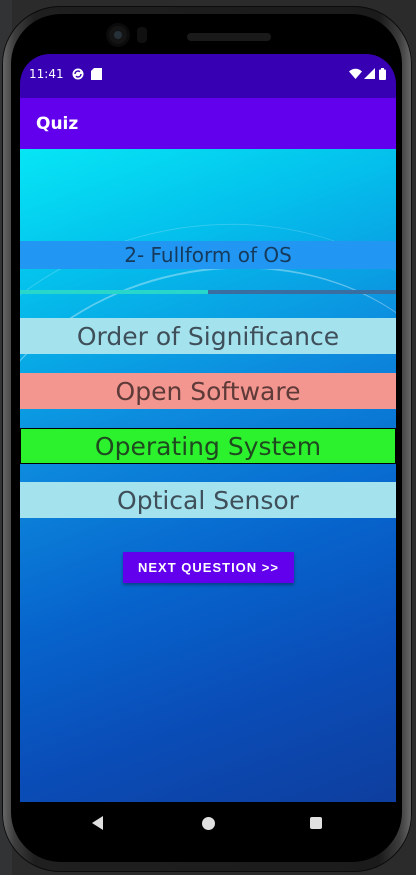  Describe the element at coordinates (382, 75) in the screenshot. I see `battery-icon` at that location.